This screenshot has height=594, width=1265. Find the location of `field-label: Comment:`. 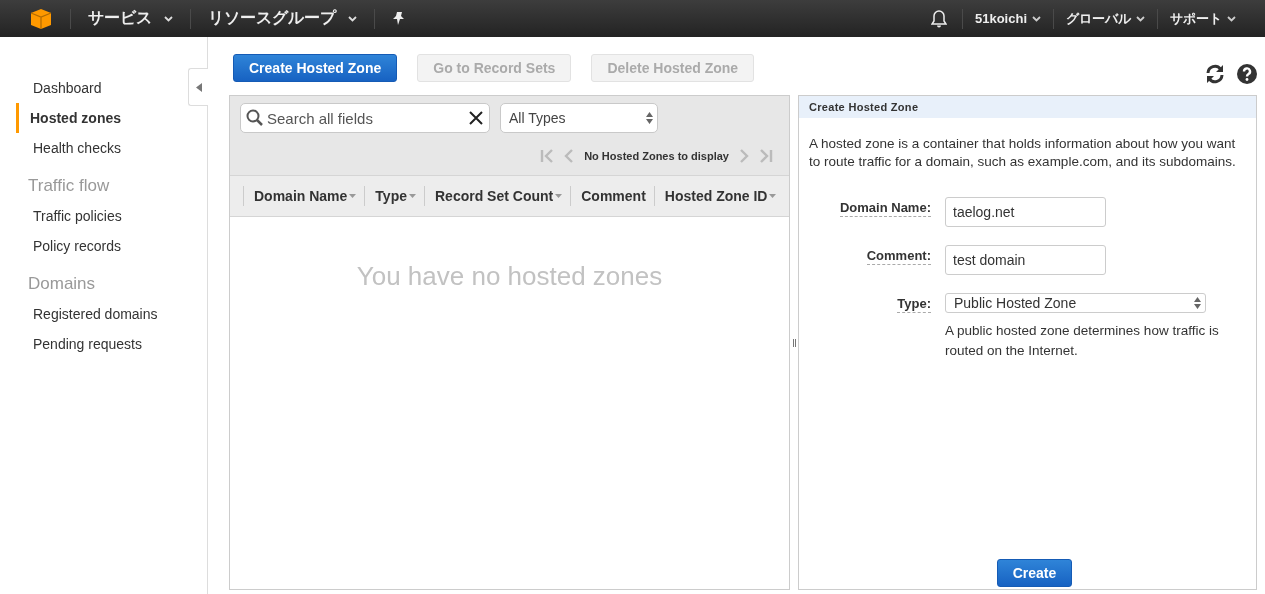

field-label: Comment: is located at coordinates (898, 256).